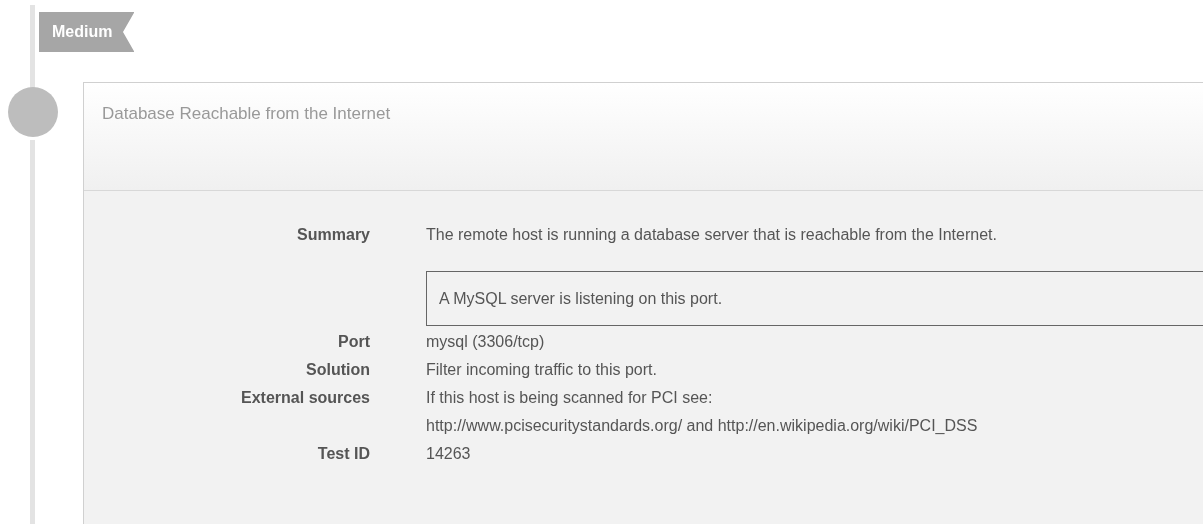 This screenshot has height=524, width=1203. I want to click on finding-title: Database Reachable from the Internet, so click(246, 113).